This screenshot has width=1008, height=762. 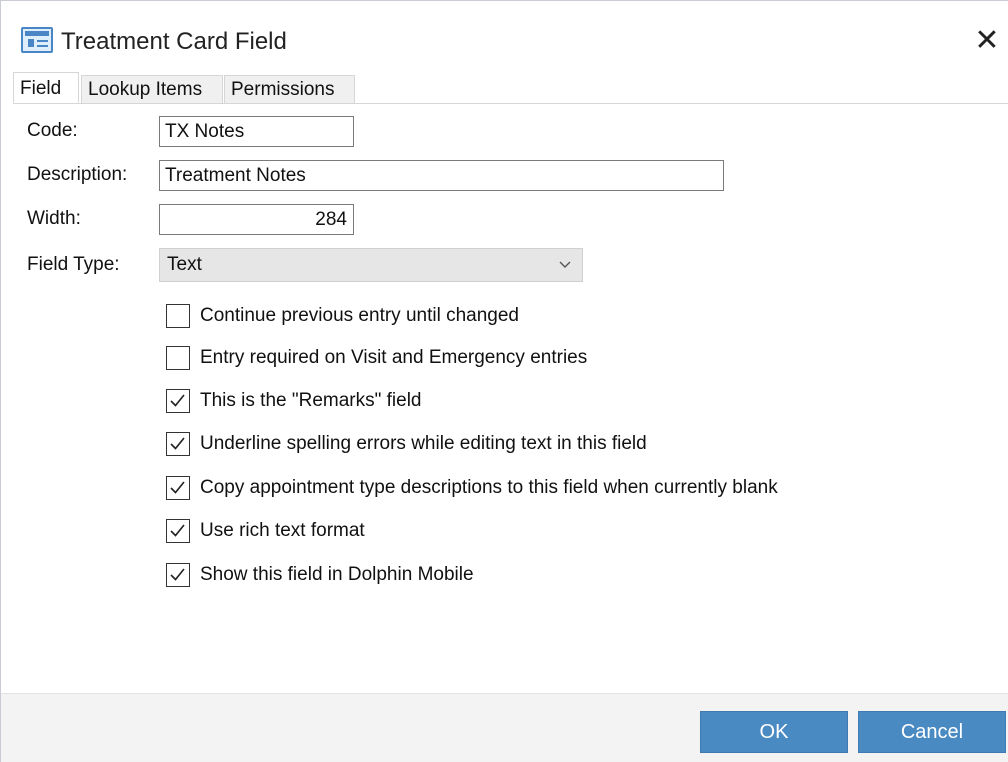 I want to click on option-label: This is the "Remarks" field, so click(x=311, y=400).